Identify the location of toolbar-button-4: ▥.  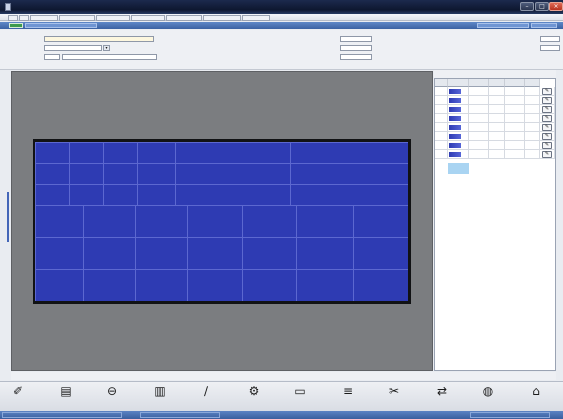
(160, 397).